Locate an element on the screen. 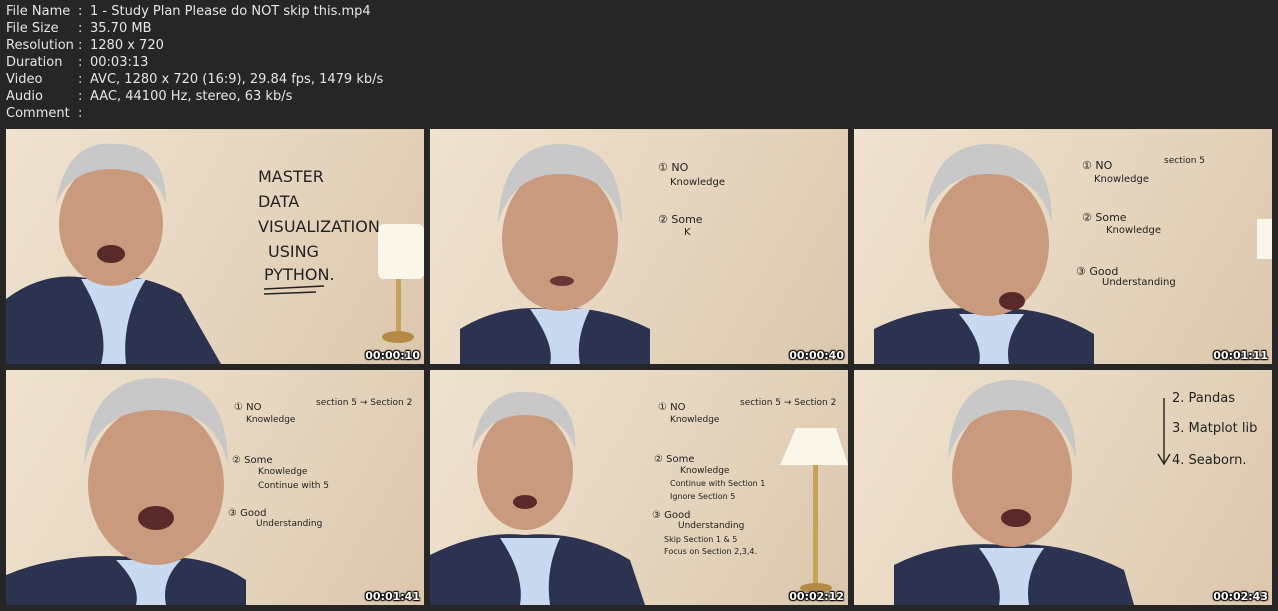 The height and width of the screenshot is (611, 1278). board-text: section 5 is located at coordinates (1184, 161).